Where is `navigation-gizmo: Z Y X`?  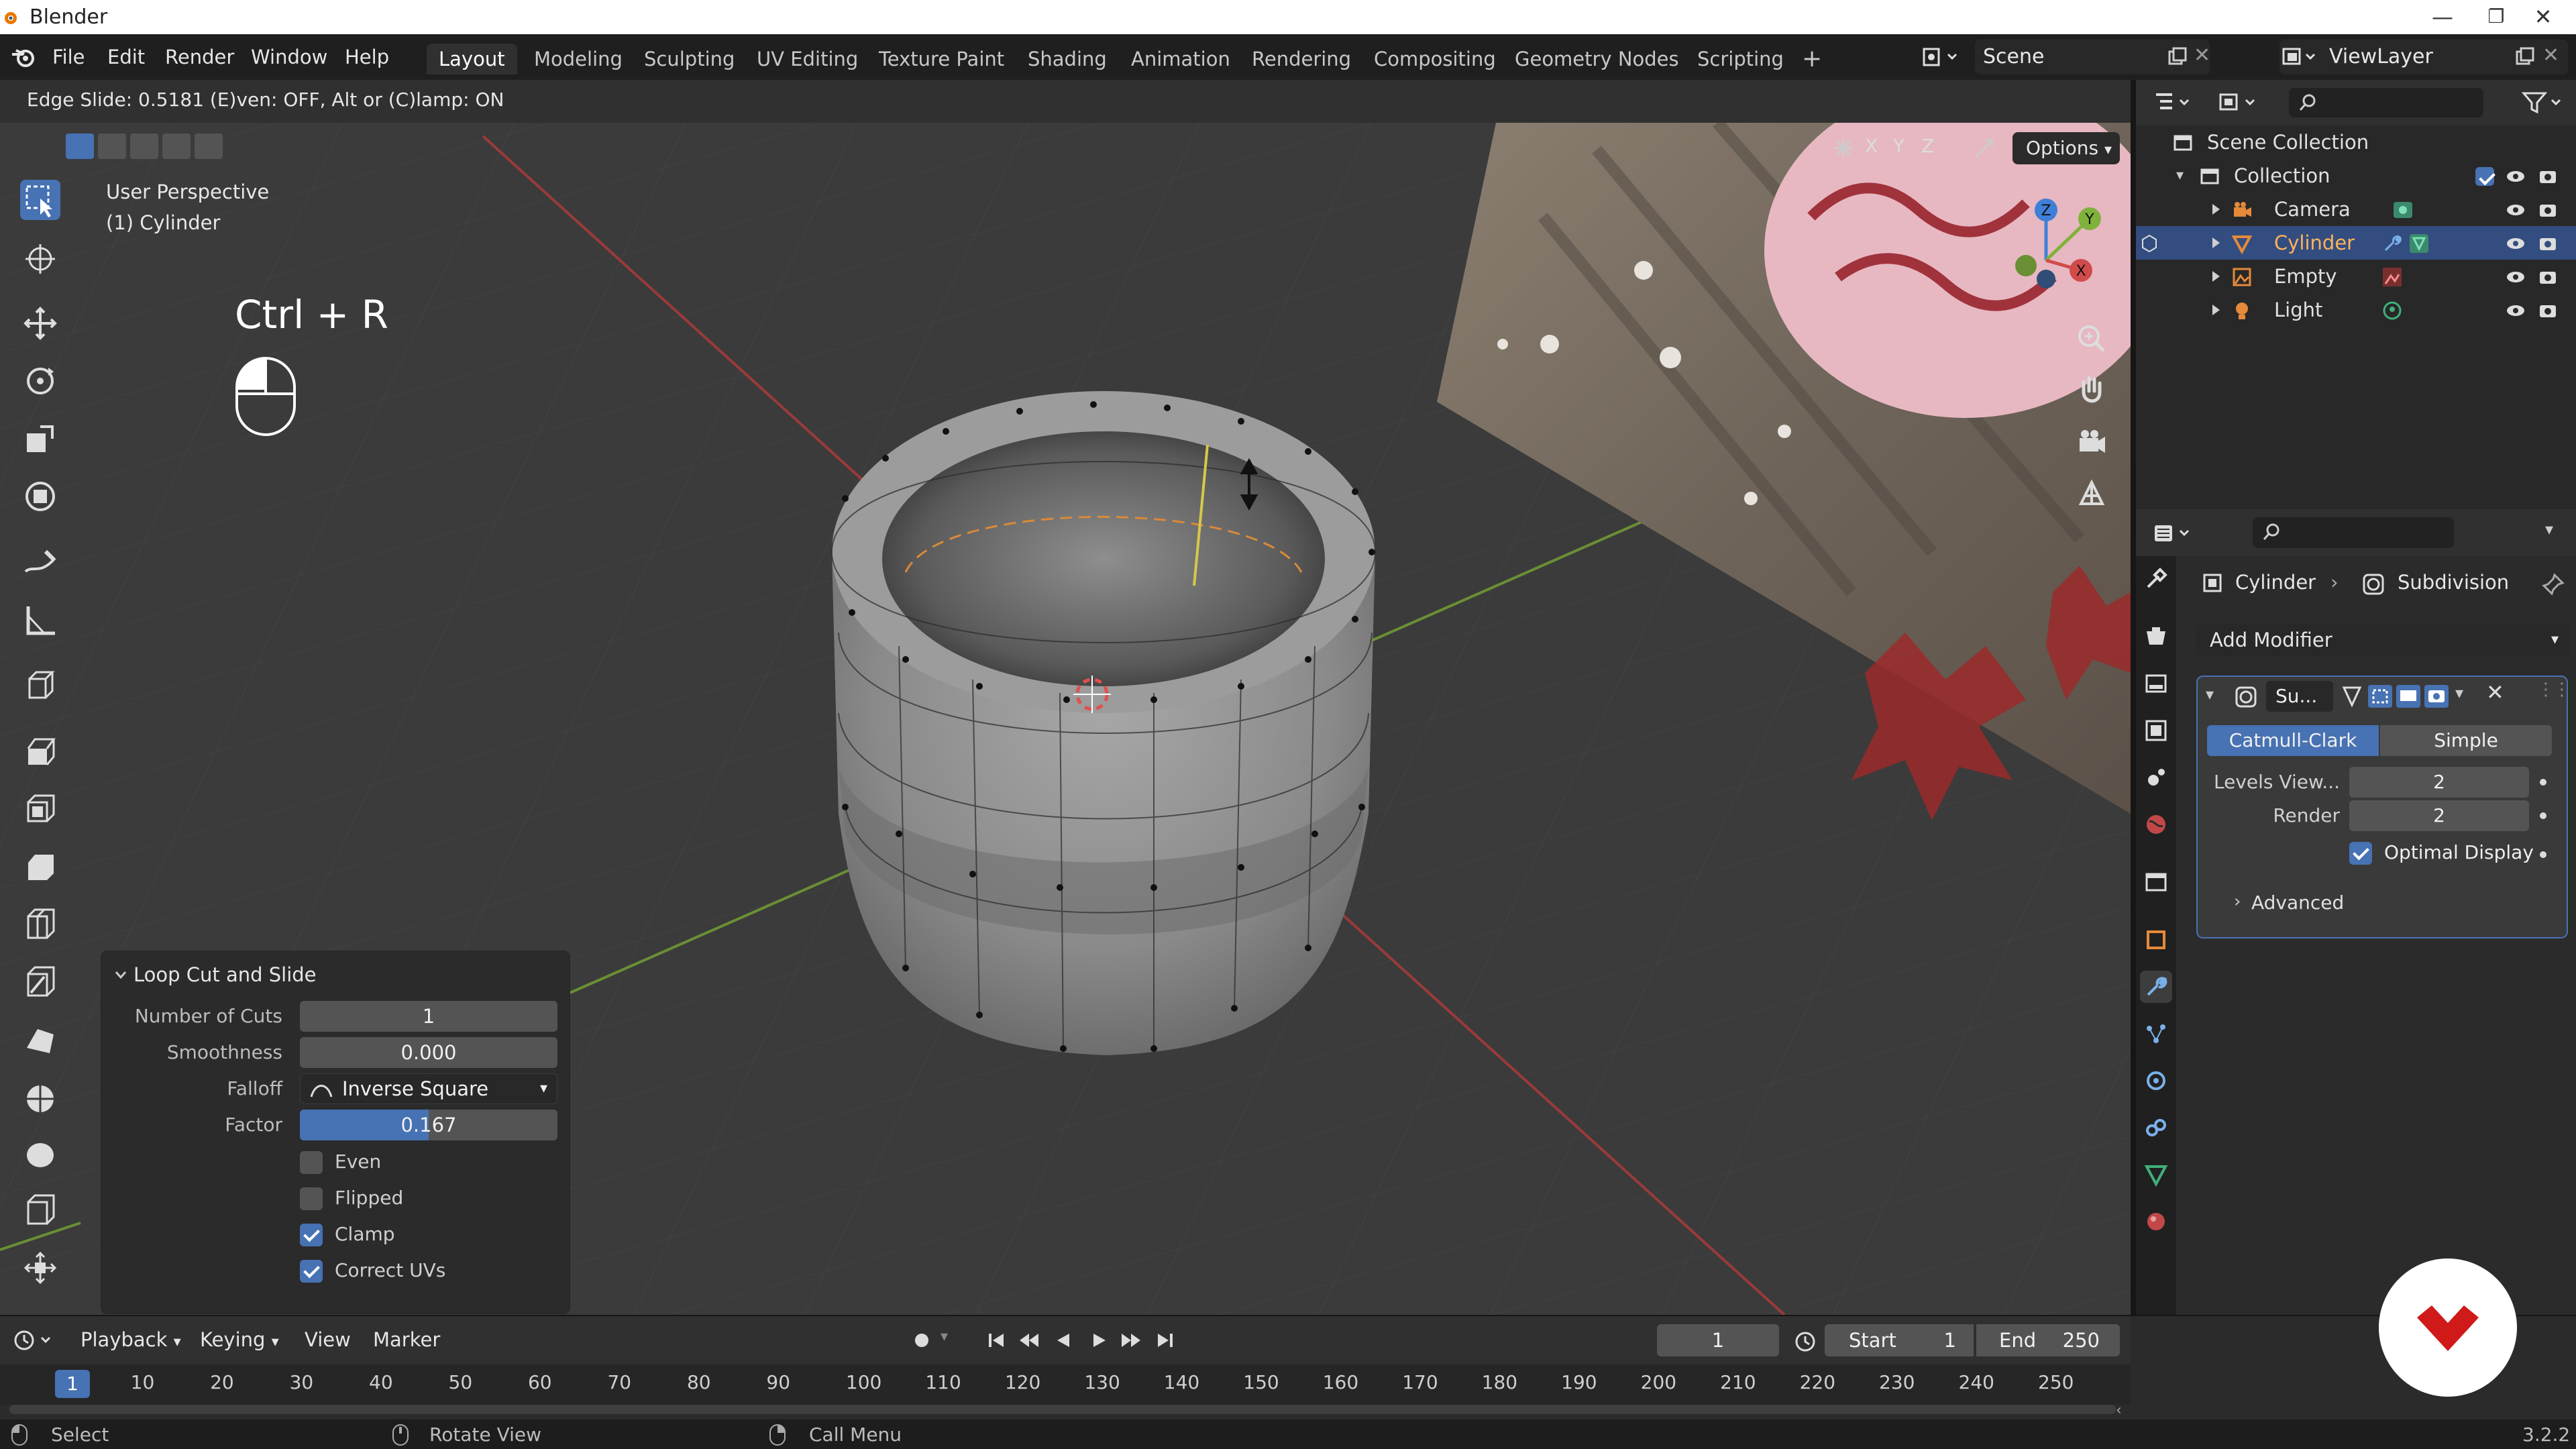
navigation-gizmo: Z Y X is located at coordinates (2046, 243).